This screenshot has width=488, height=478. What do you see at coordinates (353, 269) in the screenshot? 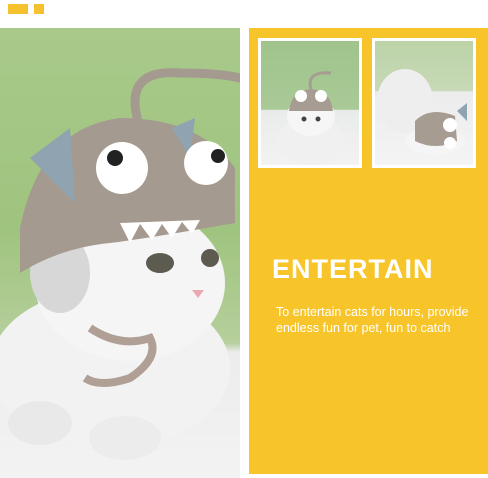
I see `panel-headline: ENTERTAIN` at bounding box center [353, 269].